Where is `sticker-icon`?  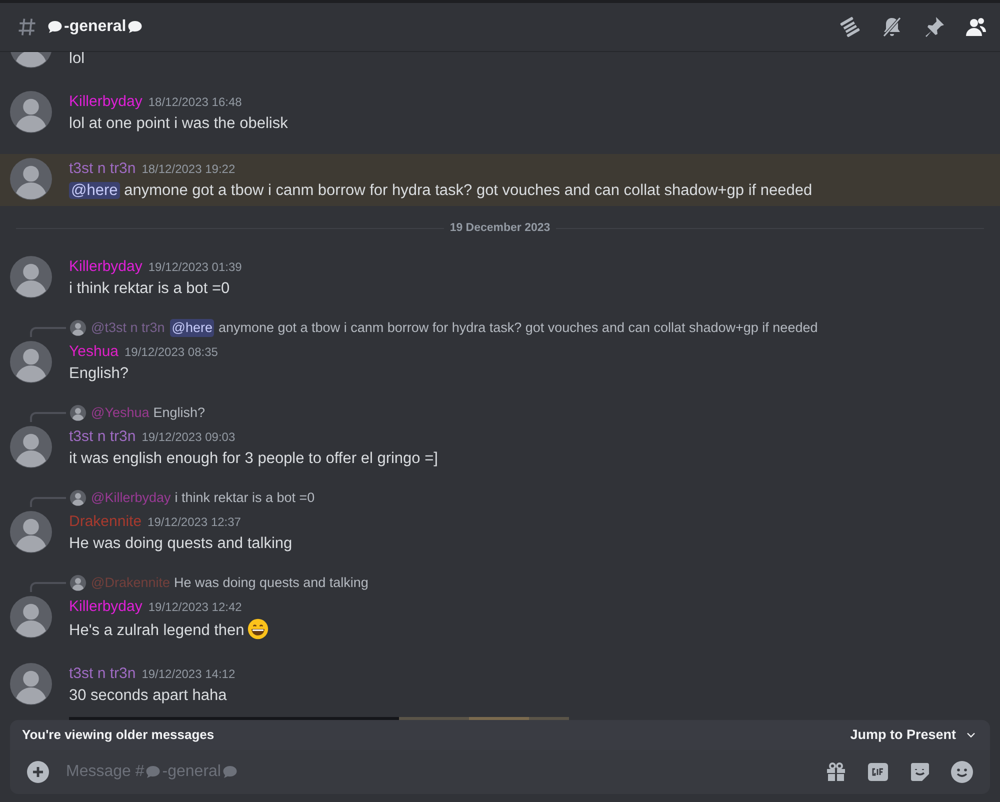 sticker-icon is located at coordinates (920, 772).